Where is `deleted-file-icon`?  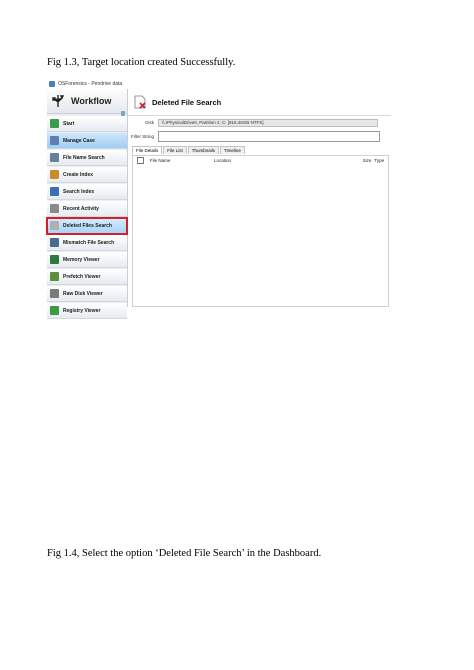 deleted-file-icon is located at coordinates (54, 225).